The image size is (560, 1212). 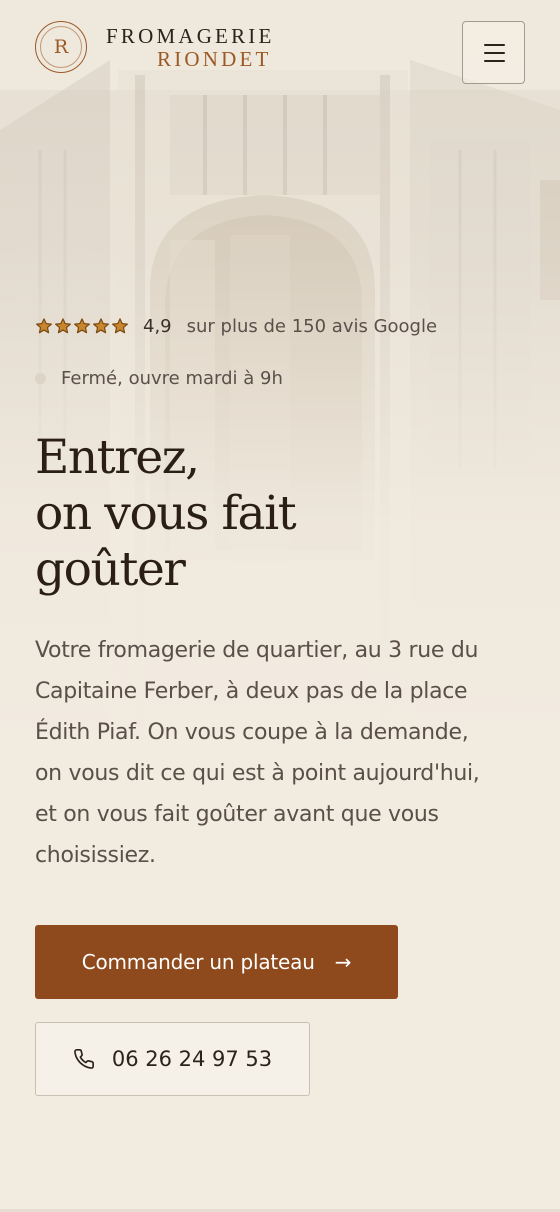 What do you see at coordinates (172, 378) in the screenshot?
I see `status-text: Fermé, ouvre mardi à 9h` at bounding box center [172, 378].